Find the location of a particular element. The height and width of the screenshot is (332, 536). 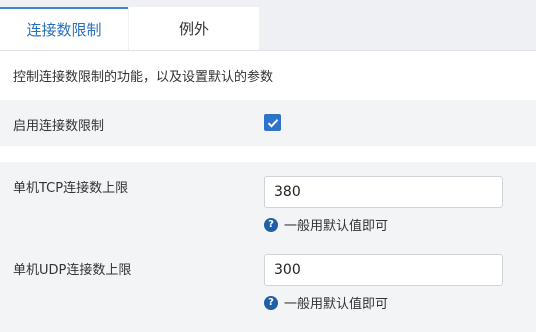

separator is located at coordinates (268, 154).